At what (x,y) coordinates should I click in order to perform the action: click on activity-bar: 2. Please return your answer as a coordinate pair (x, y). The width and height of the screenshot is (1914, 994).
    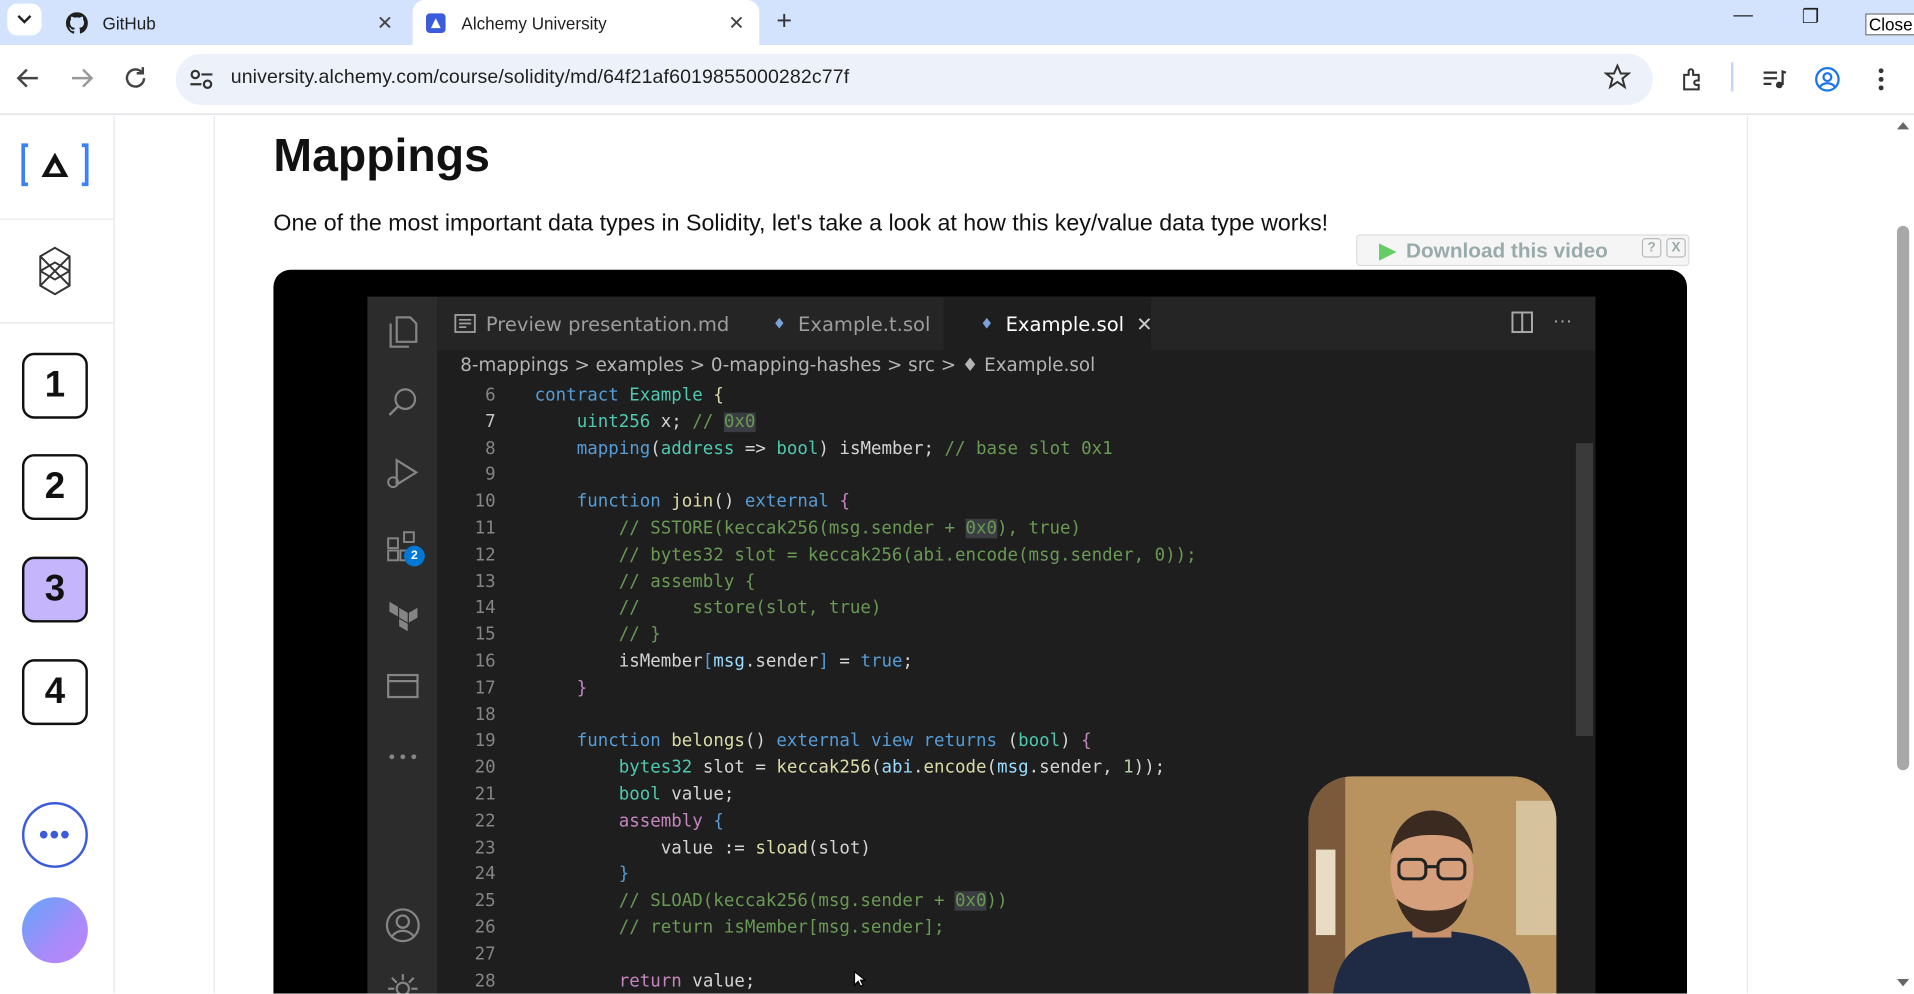
    Looking at the image, I should click on (402, 645).